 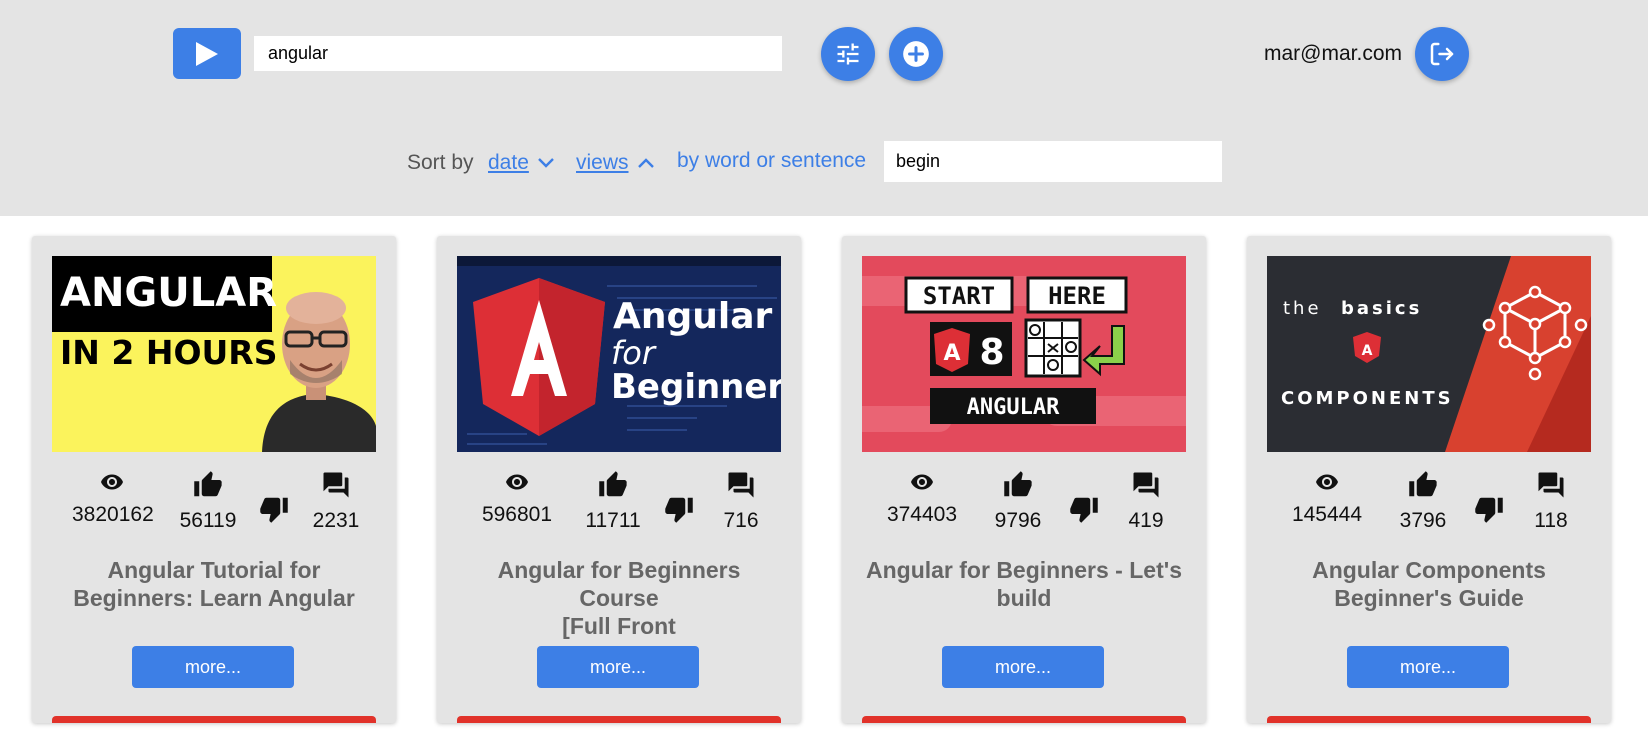 What do you see at coordinates (1077, 296) in the screenshot?
I see `thumb-text: HERE` at bounding box center [1077, 296].